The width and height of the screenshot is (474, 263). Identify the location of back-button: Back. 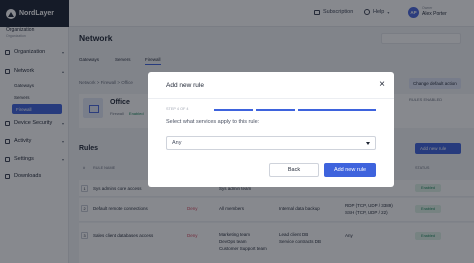
(294, 170).